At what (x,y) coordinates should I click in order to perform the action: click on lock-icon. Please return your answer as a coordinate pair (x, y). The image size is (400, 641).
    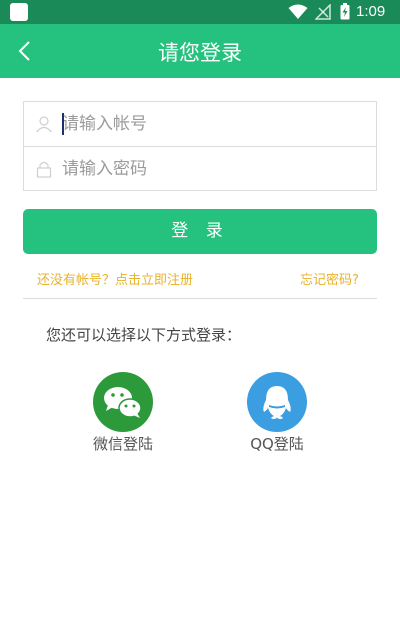
    Looking at the image, I should click on (44, 169).